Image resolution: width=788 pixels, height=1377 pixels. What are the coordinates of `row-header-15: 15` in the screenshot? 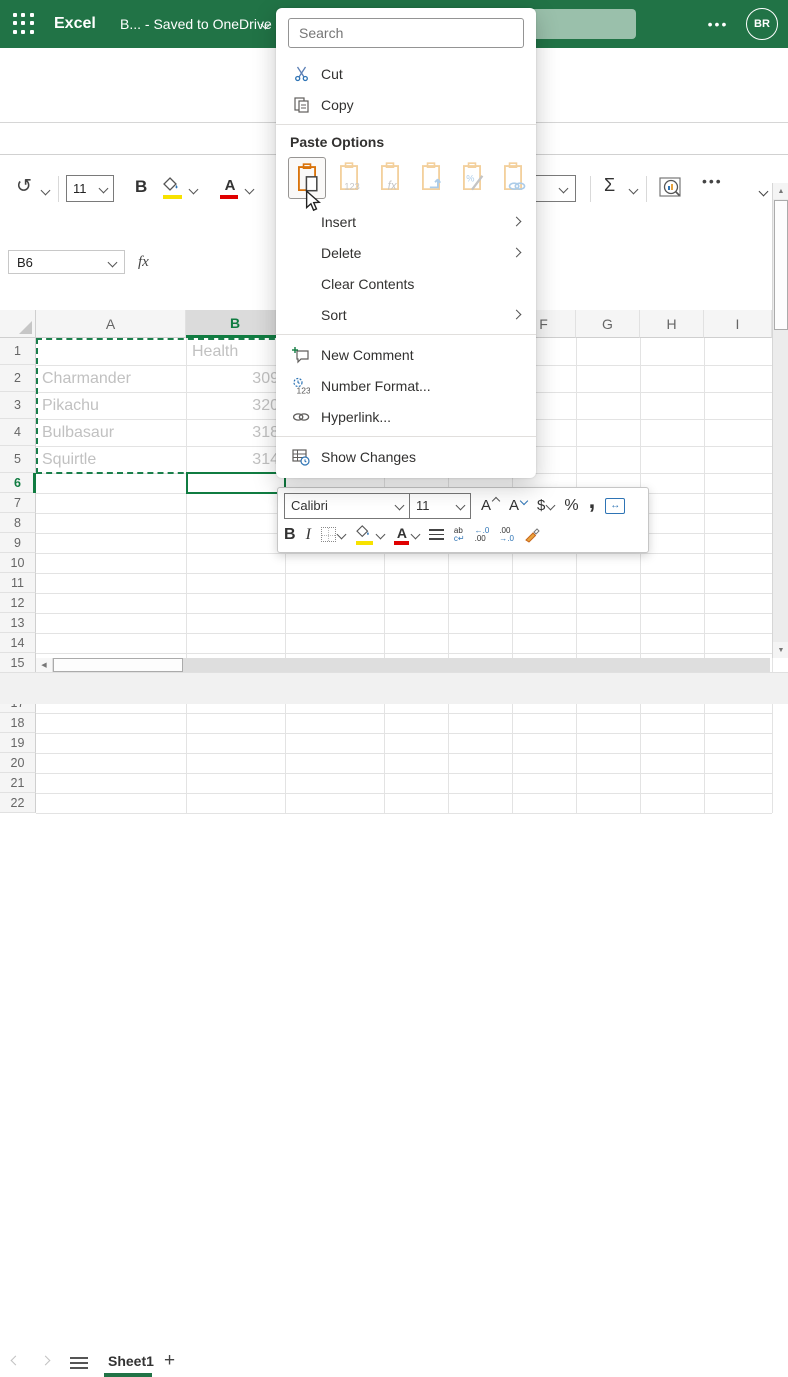 It's located at (18, 663).